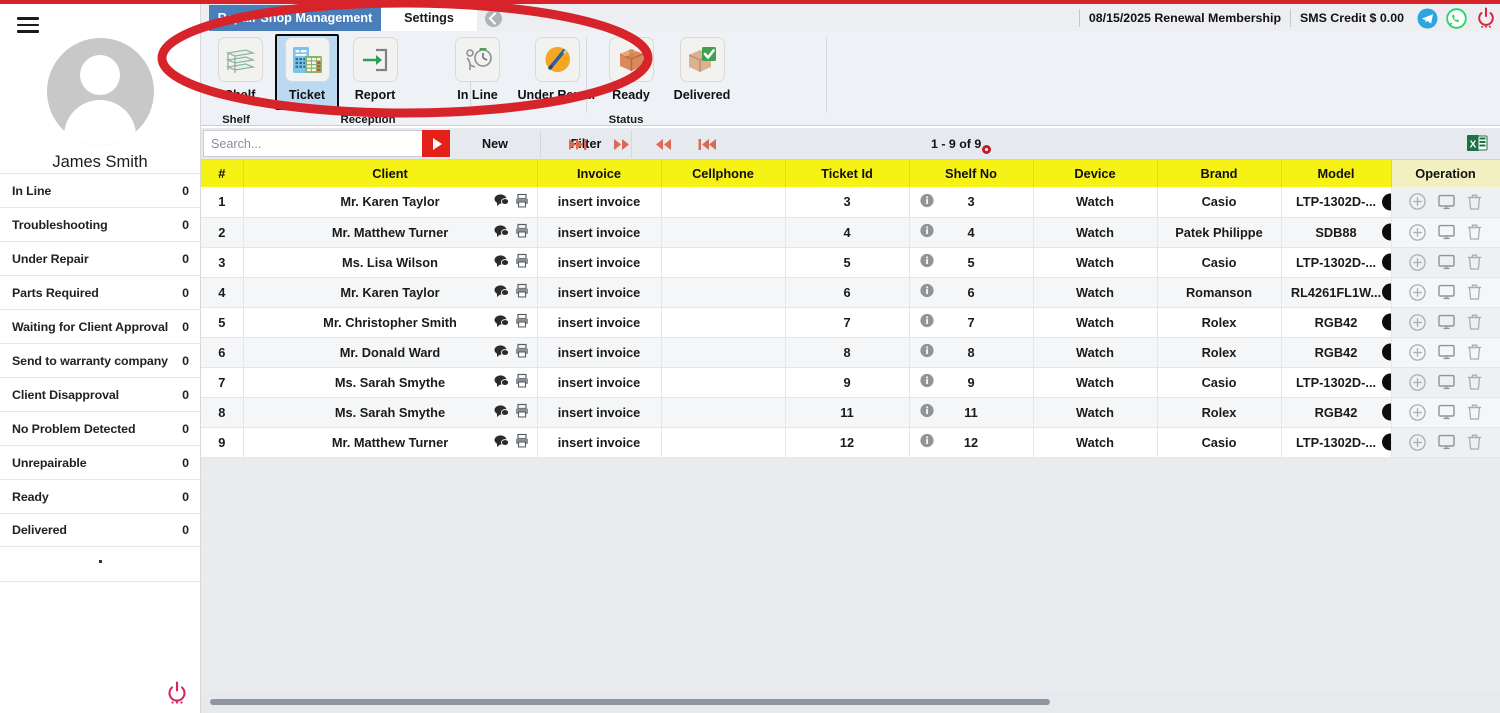 Image resolution: width=1500 pixels, height=713 pixels. What do you see at coordinates (1427, 18) in the screenshot?
I see `telegram-icon` at bounding box center [1427, 18].